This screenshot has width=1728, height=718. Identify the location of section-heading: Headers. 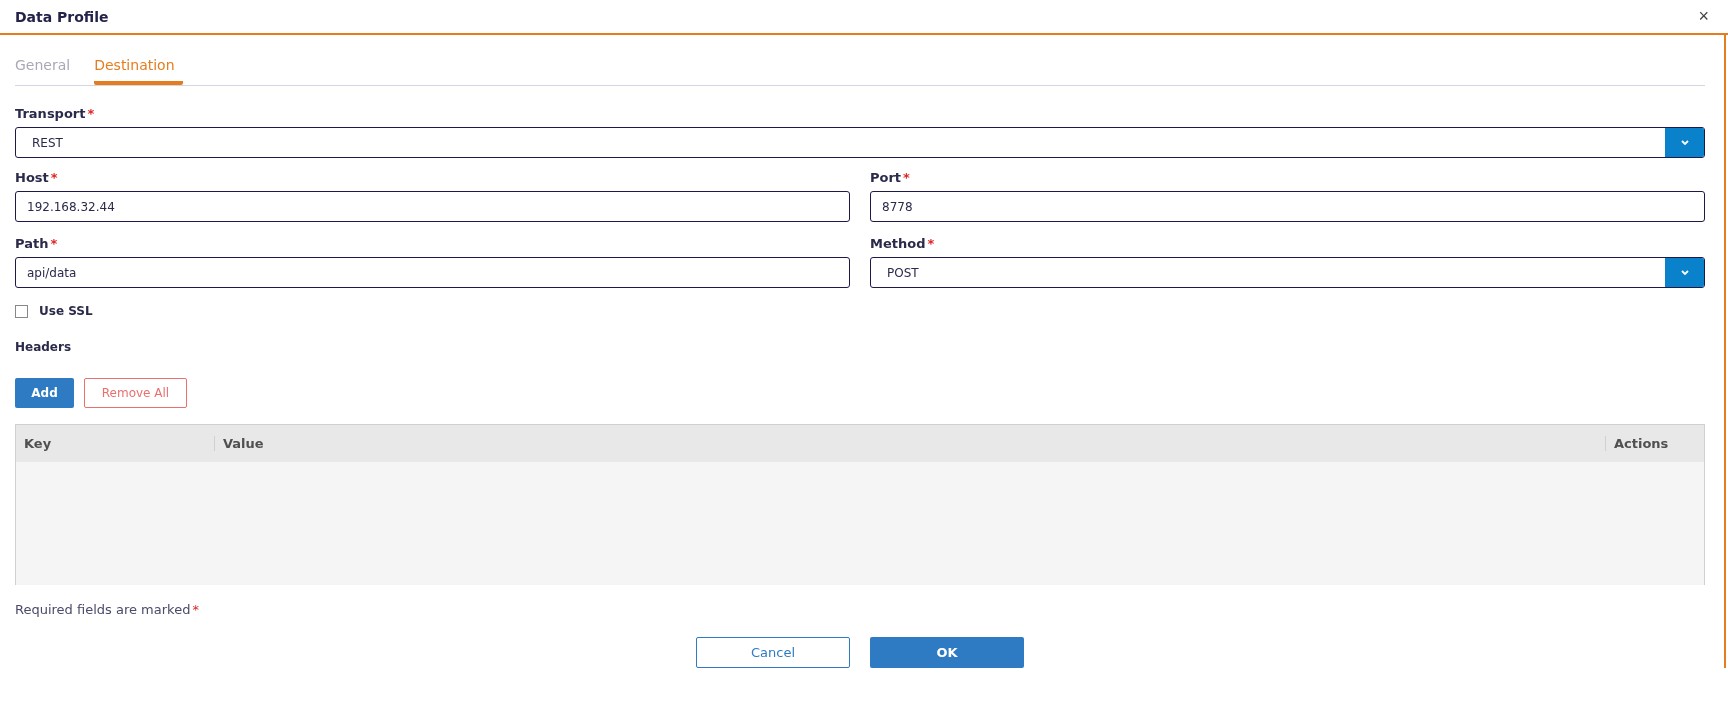
(44, 347).